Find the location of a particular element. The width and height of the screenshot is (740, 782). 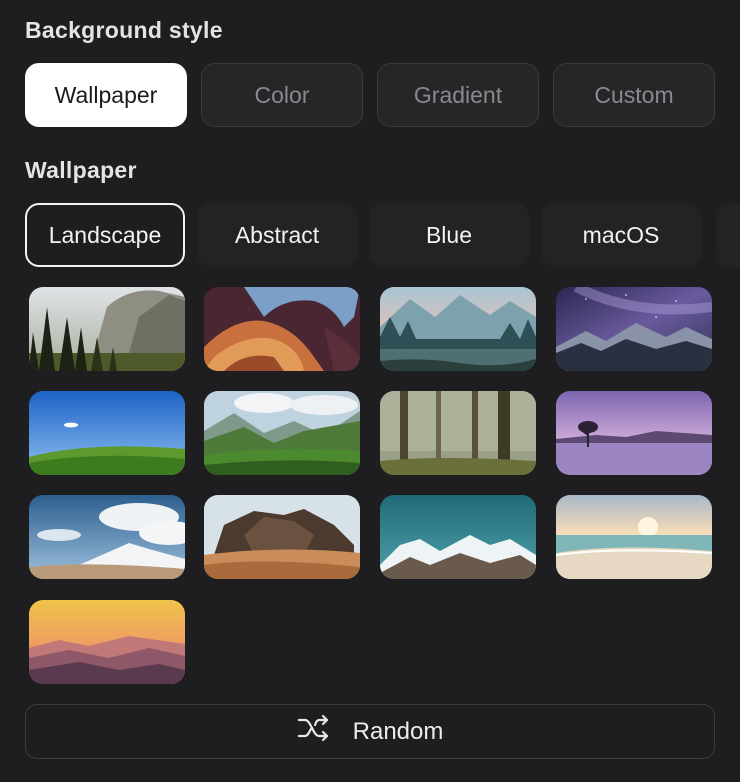

wallpaper-thumb-yosemite-valley is located at coordinates (107, 329).